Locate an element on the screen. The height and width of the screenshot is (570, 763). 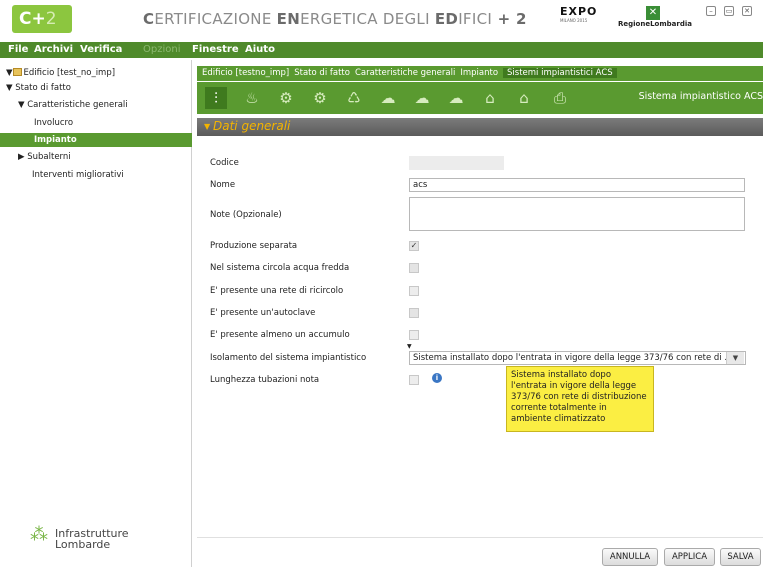
expo-logo: EXPO MILANO 2015 is located at coordinates (579, 14).